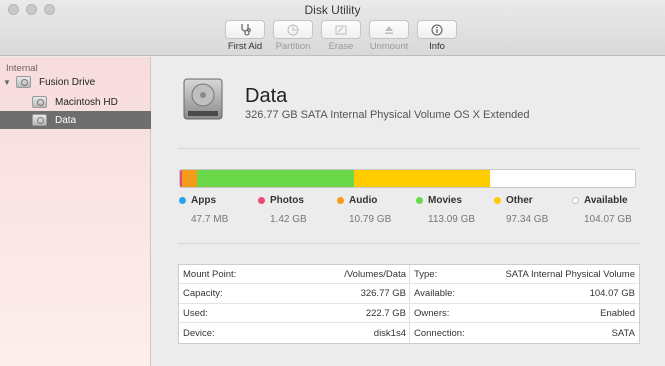  I want to click on hard-drive-large-icon, so click(203, 99).